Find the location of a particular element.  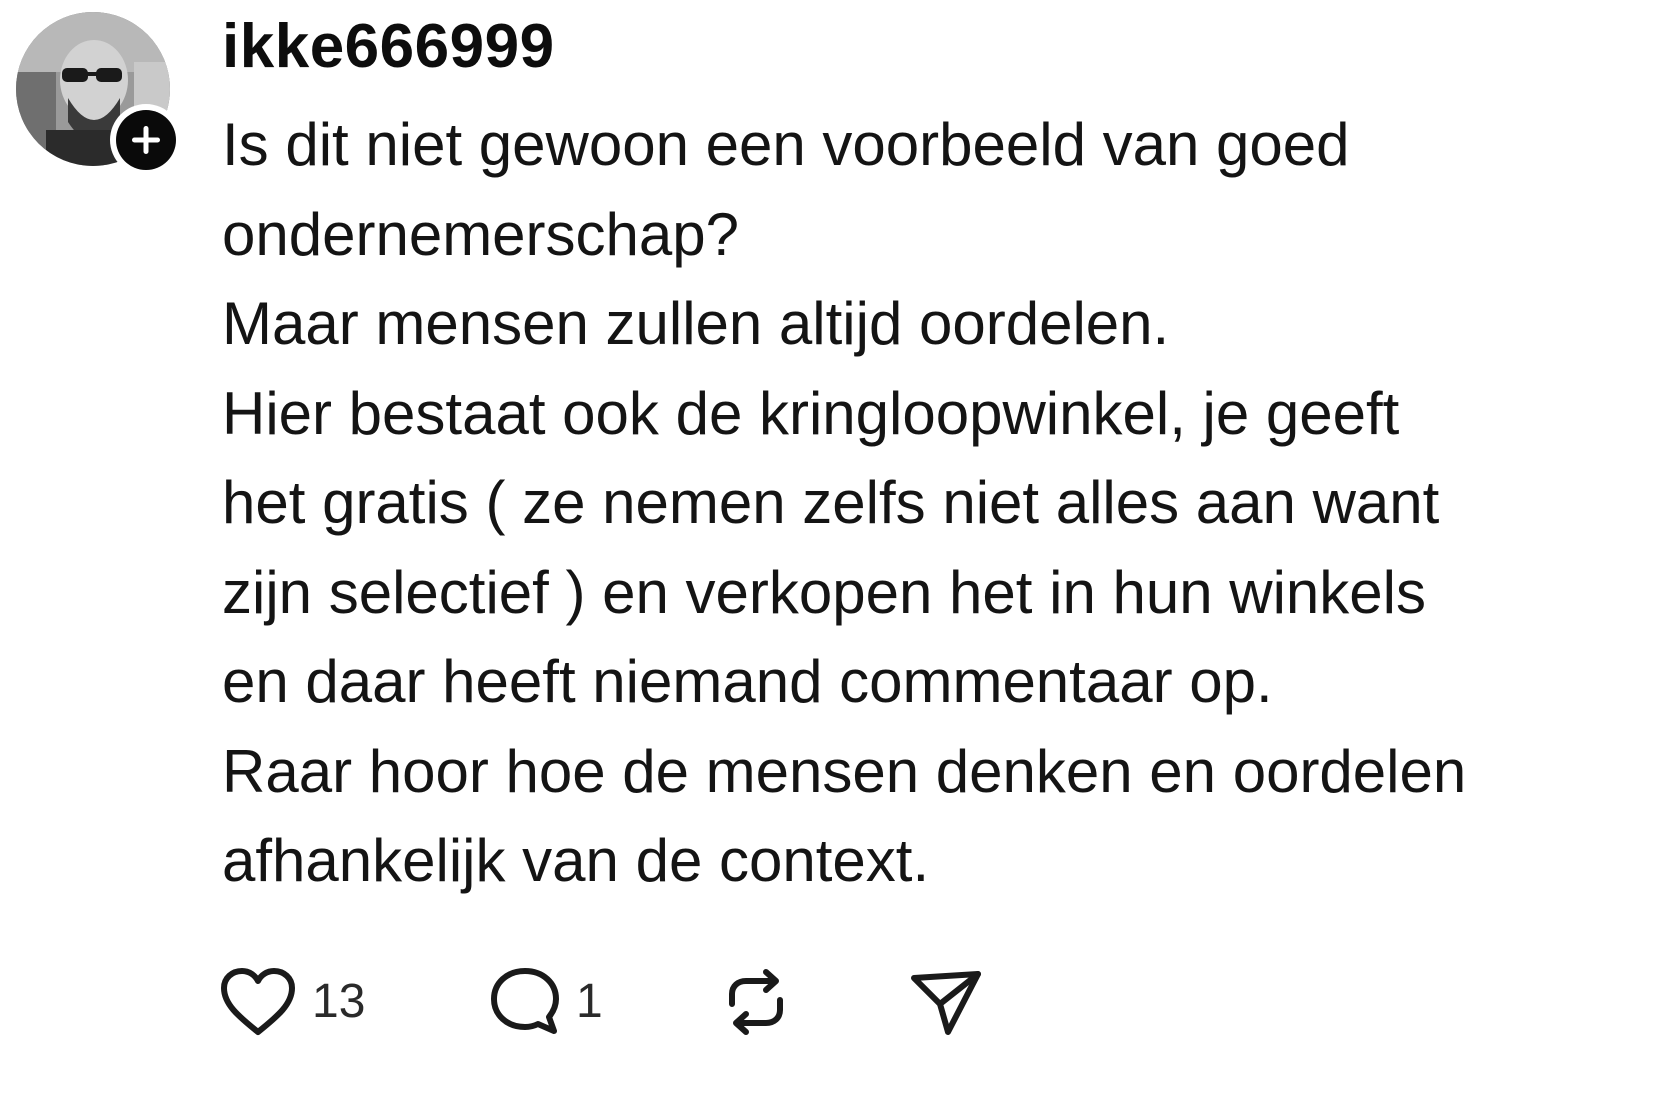

repost-icon is located at coordinates (756, 1002).